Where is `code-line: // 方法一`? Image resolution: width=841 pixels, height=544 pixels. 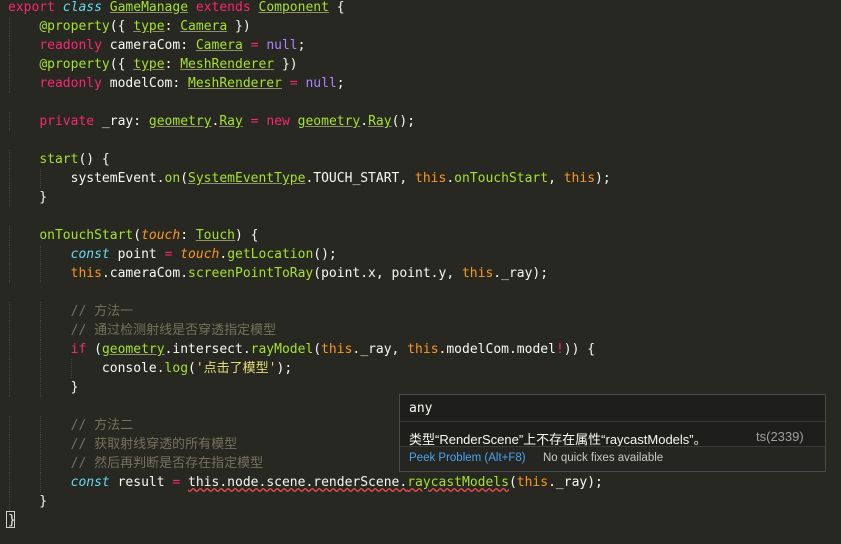 code-line: // 方法一 is located at coordinates (70, 311).